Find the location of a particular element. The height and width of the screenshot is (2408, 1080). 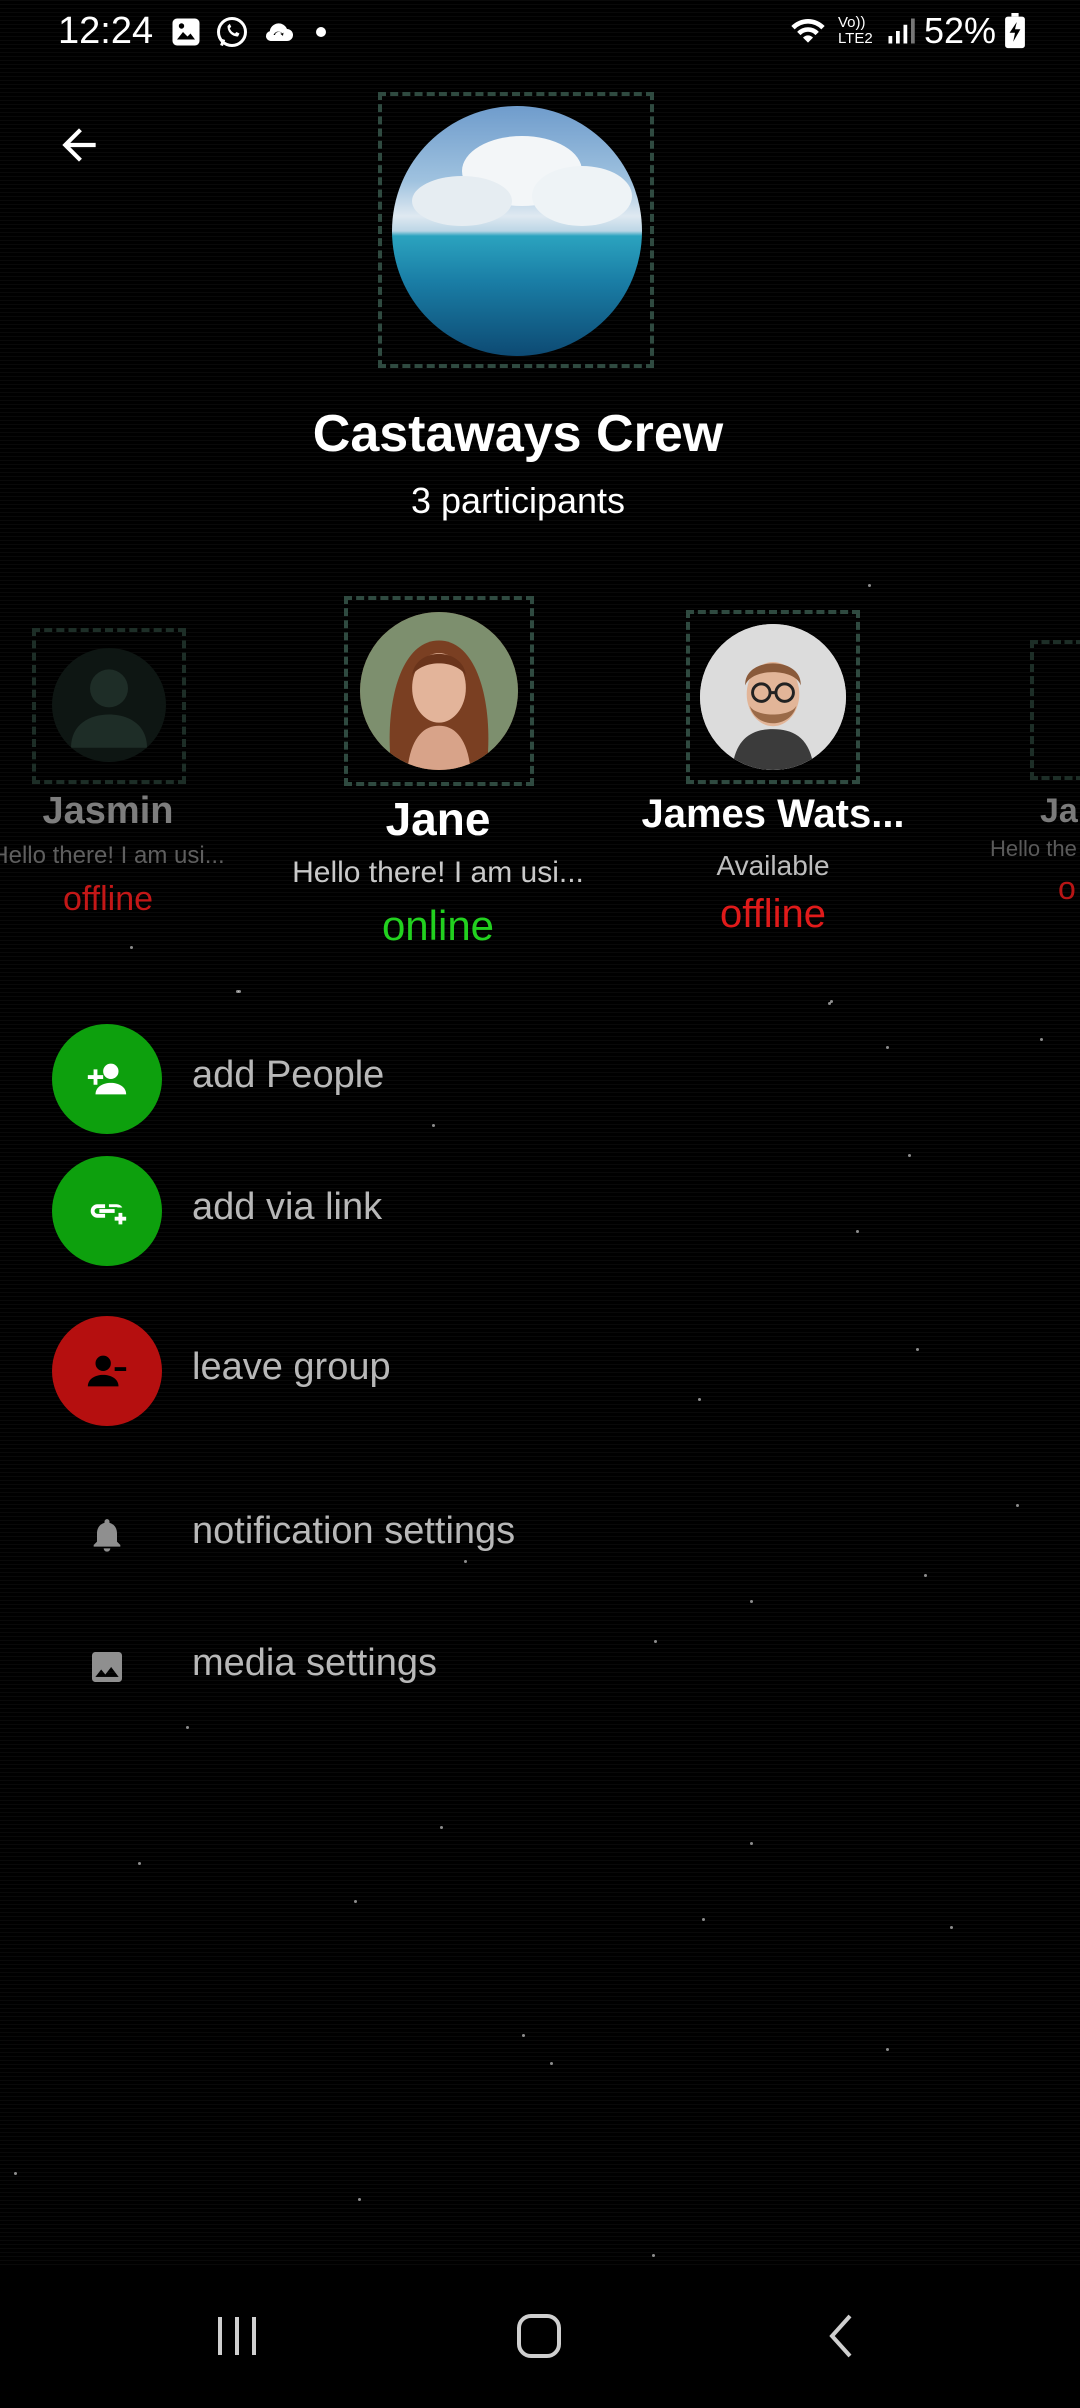

person-remove-icon is located at coordinates (107, 1371).